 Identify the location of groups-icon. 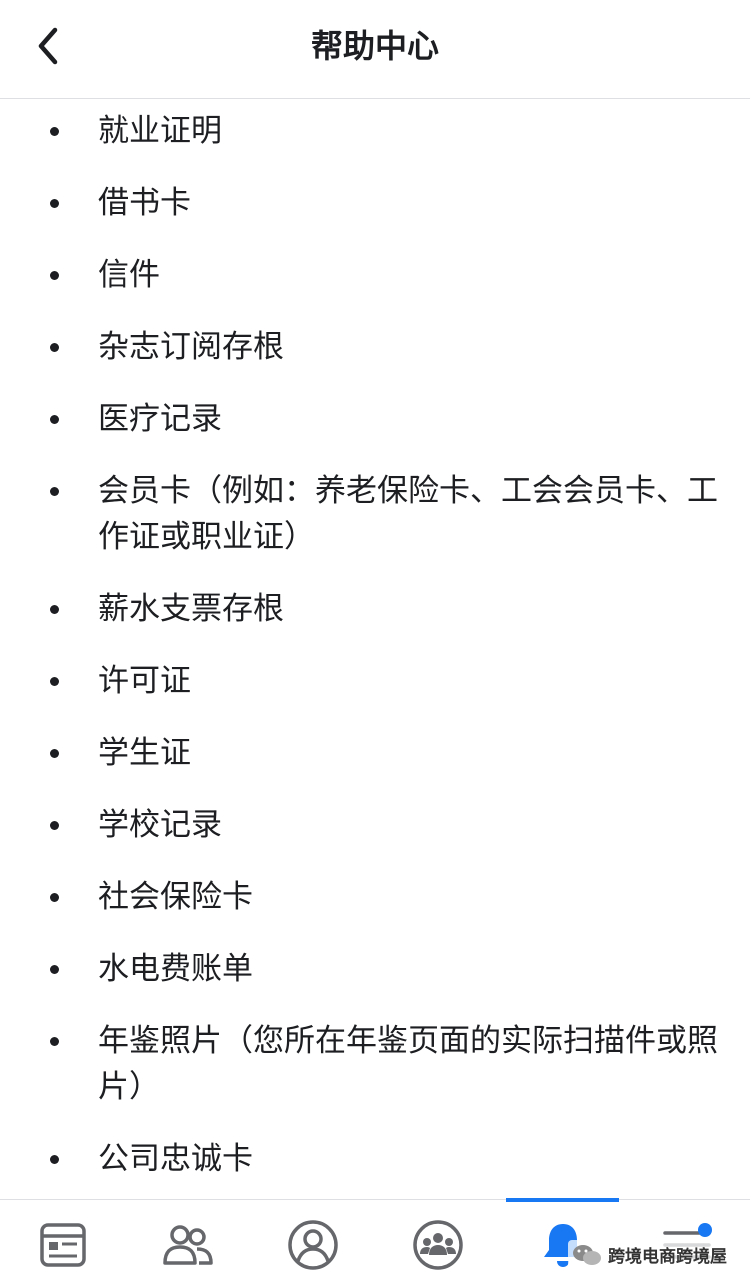
(437, 1244).